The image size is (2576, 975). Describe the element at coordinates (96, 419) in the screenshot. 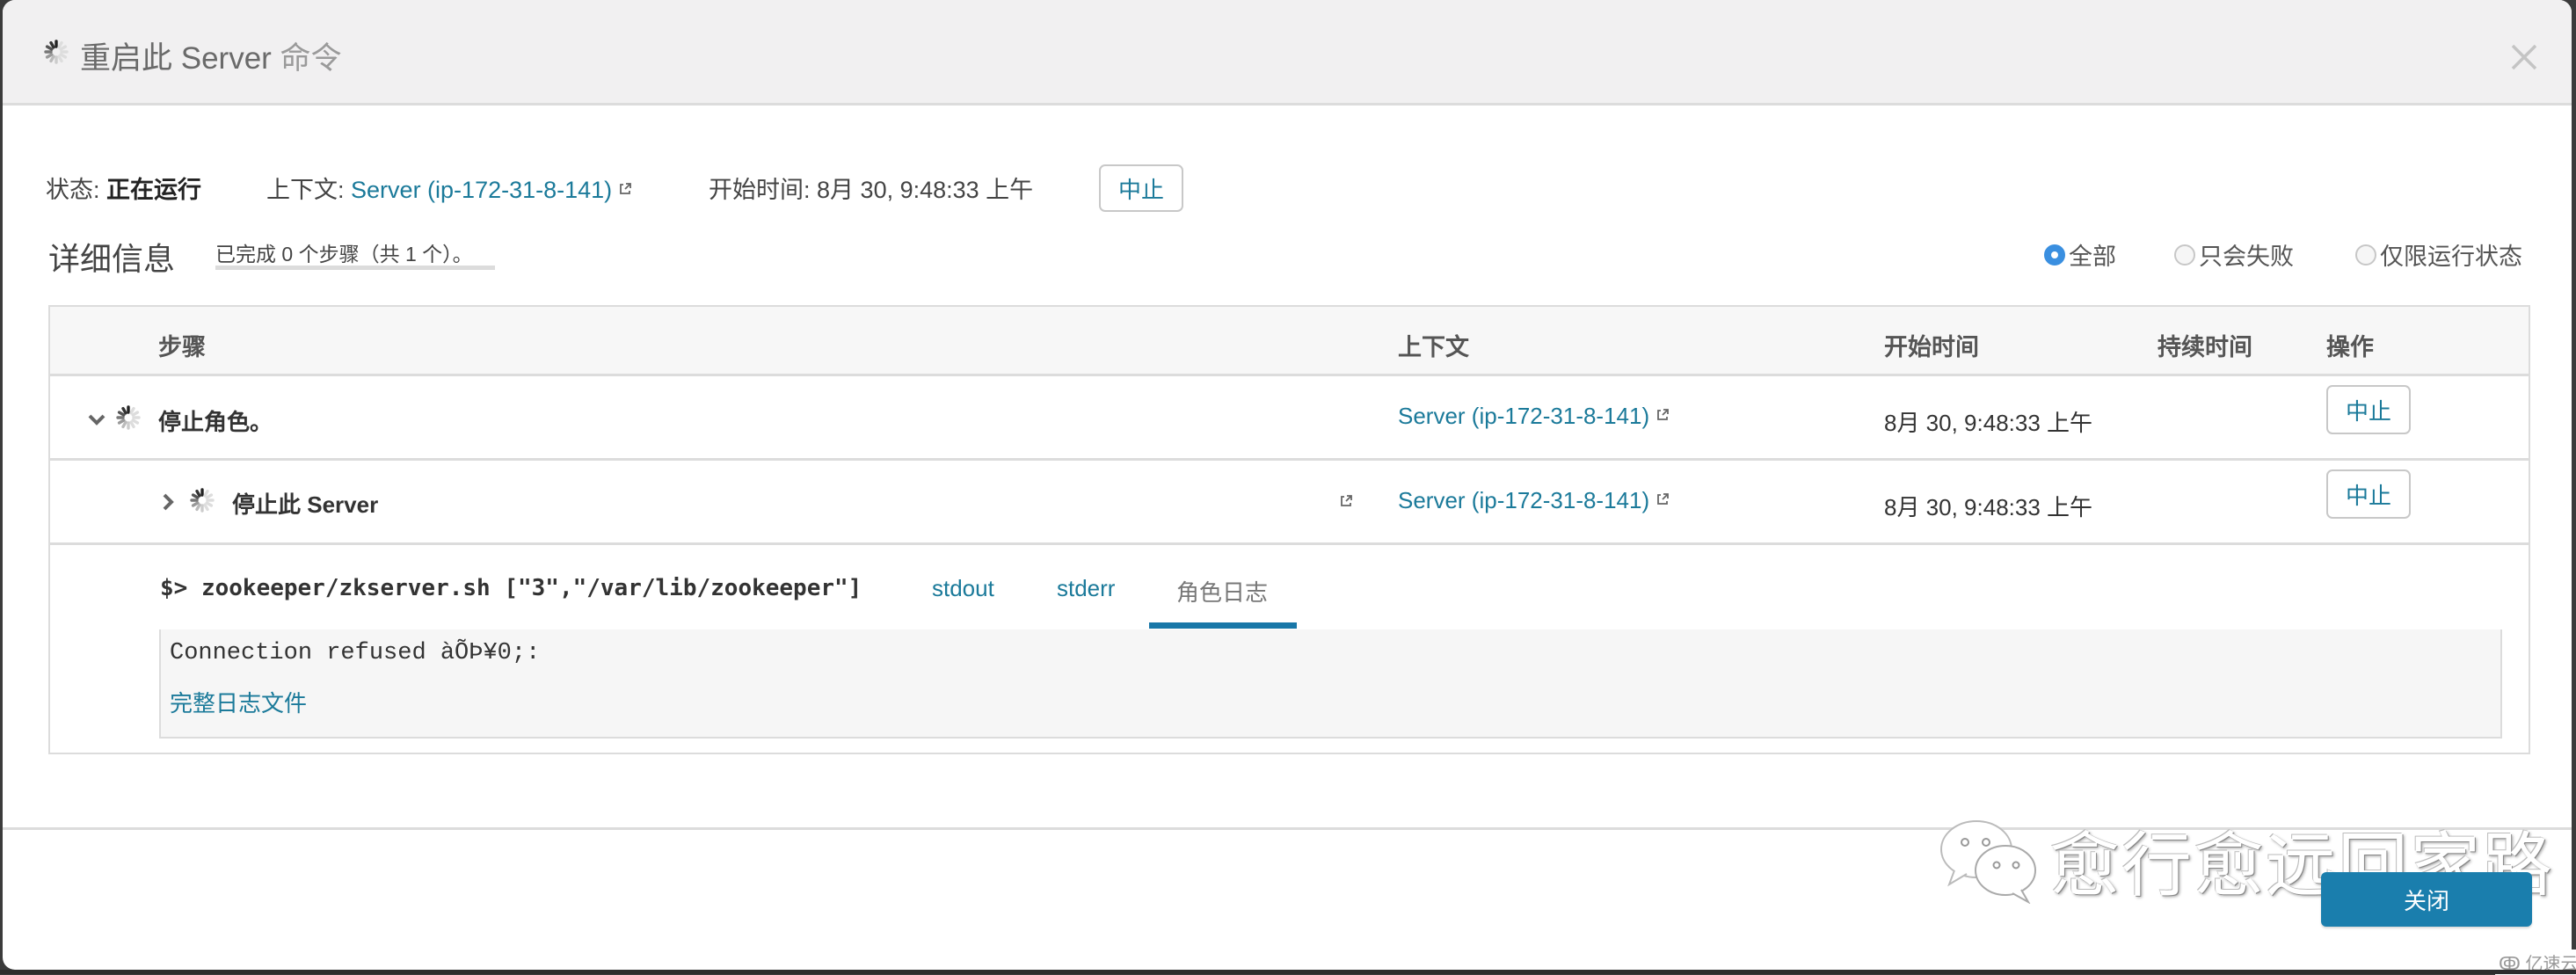

I see `chevron-down-icon` at that location.